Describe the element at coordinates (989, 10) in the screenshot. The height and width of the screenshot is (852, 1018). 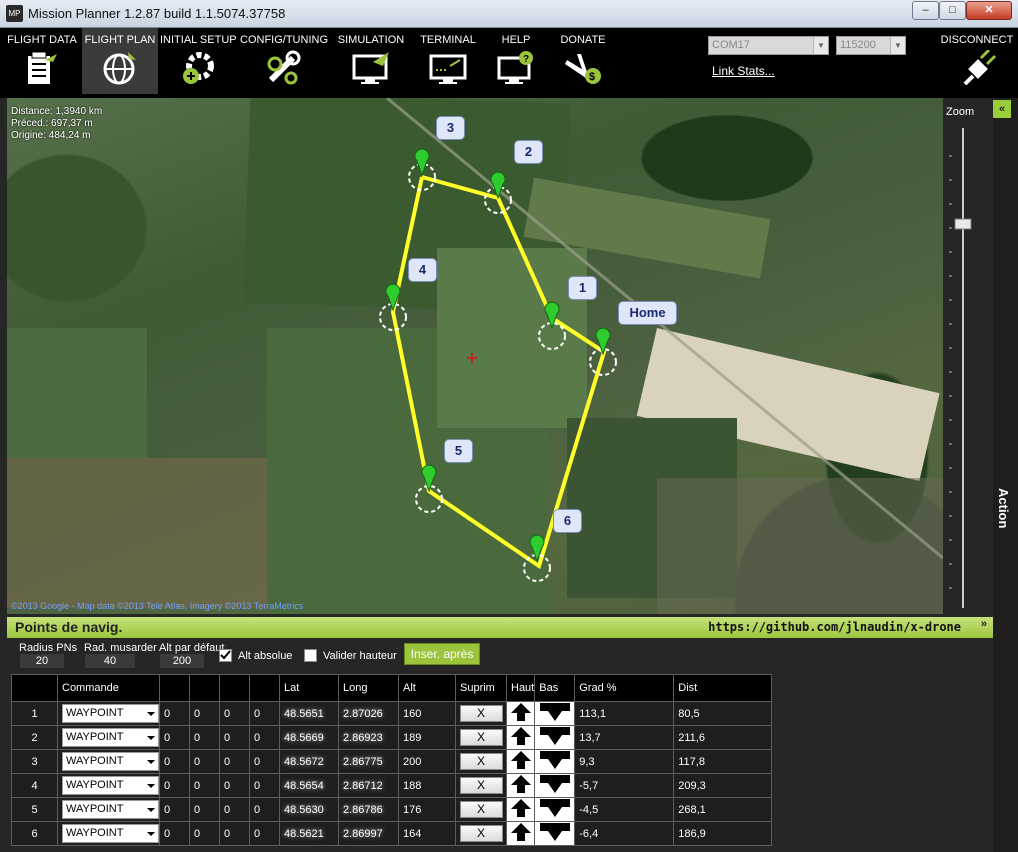
I see `close-button: ✕` at that location.